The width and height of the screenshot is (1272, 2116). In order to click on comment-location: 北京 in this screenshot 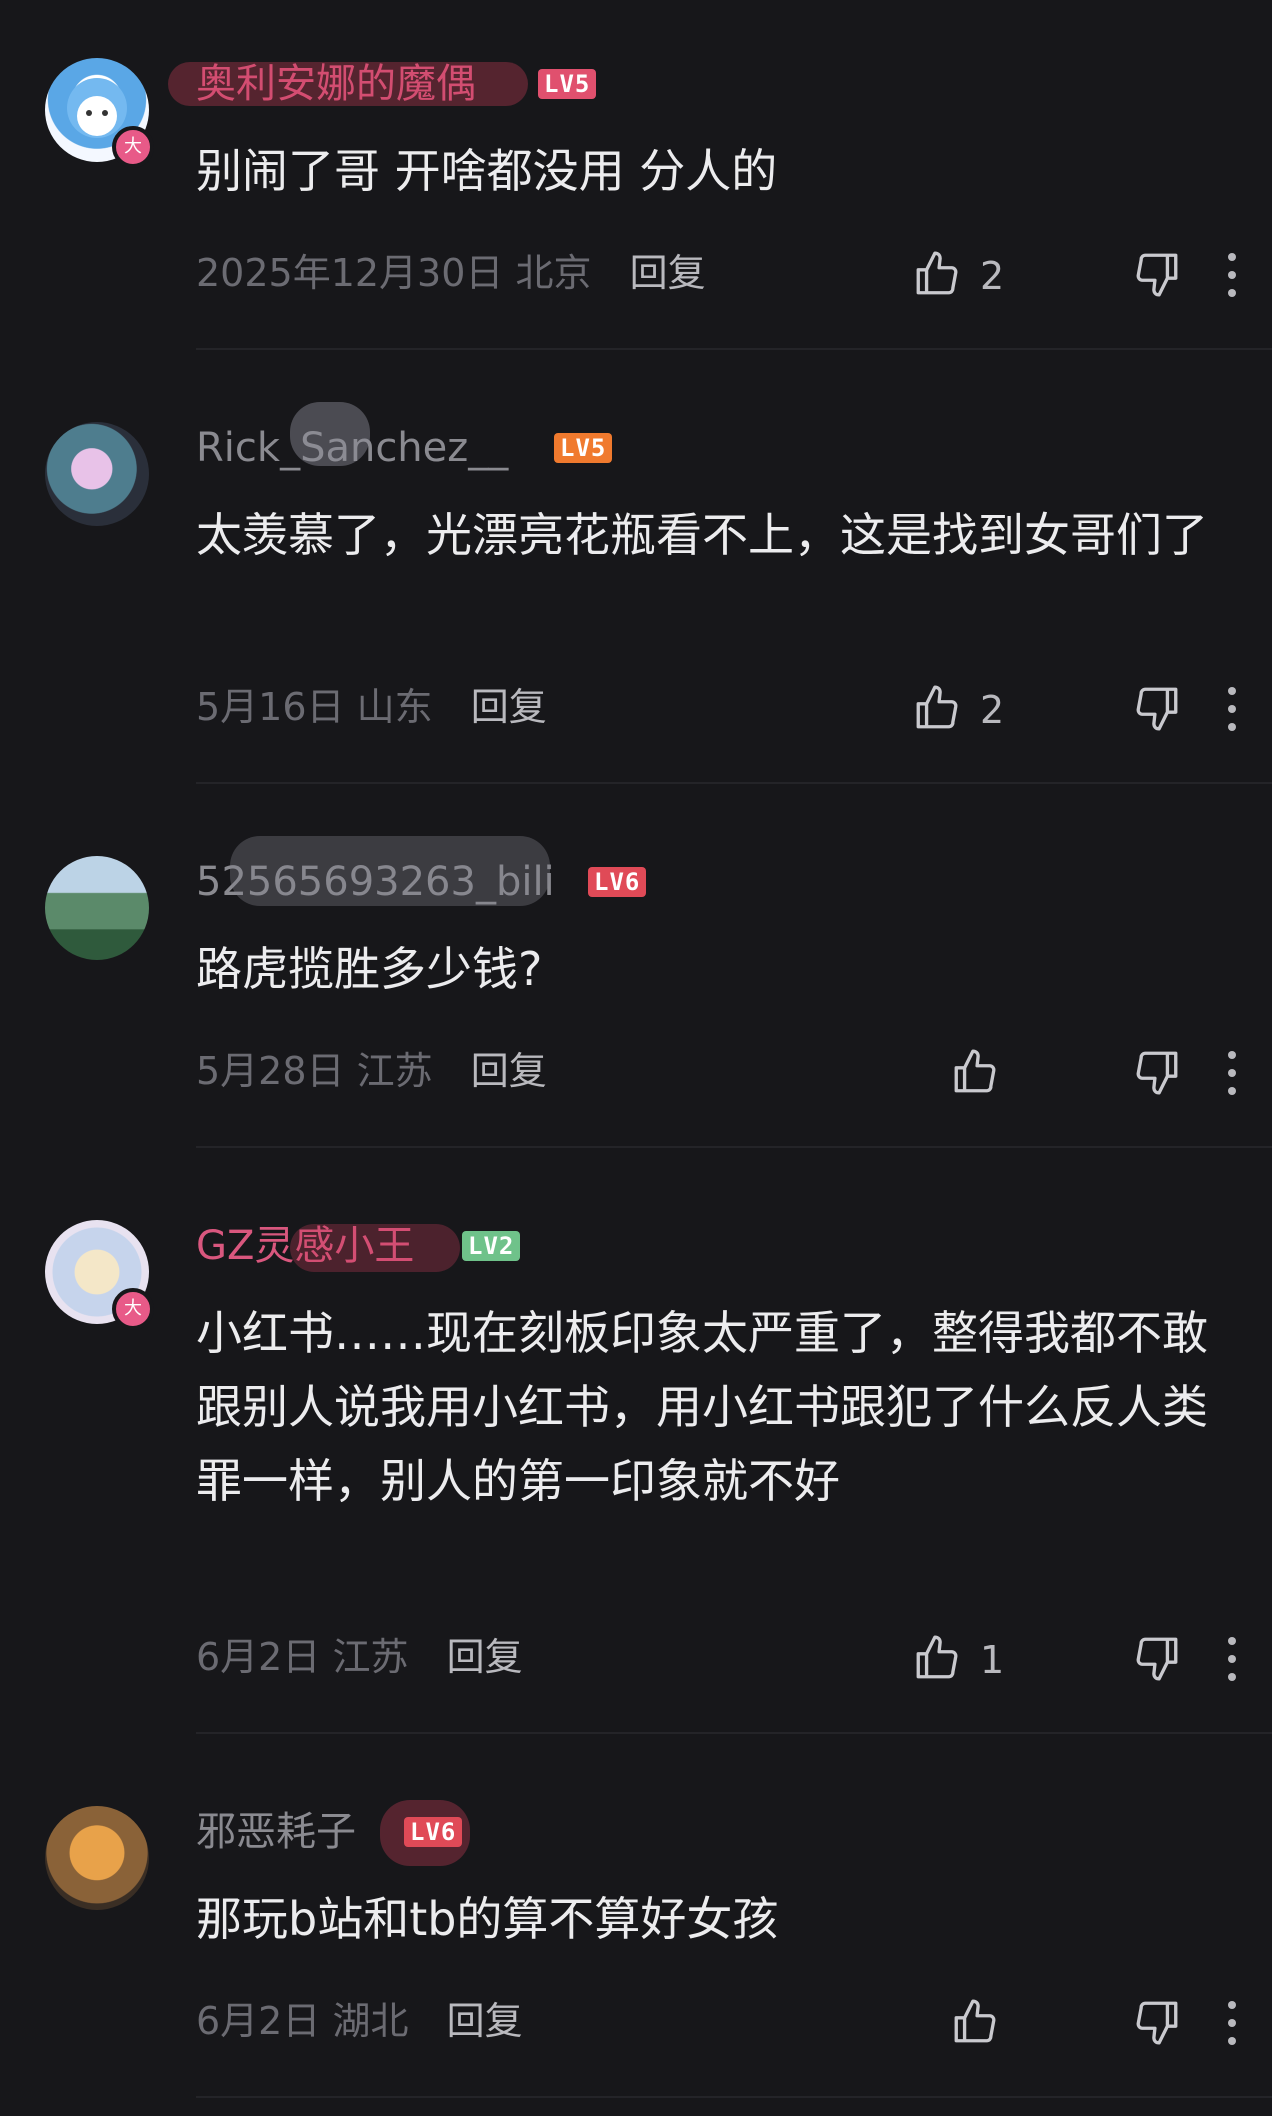, I will do `click(553, 273)`.